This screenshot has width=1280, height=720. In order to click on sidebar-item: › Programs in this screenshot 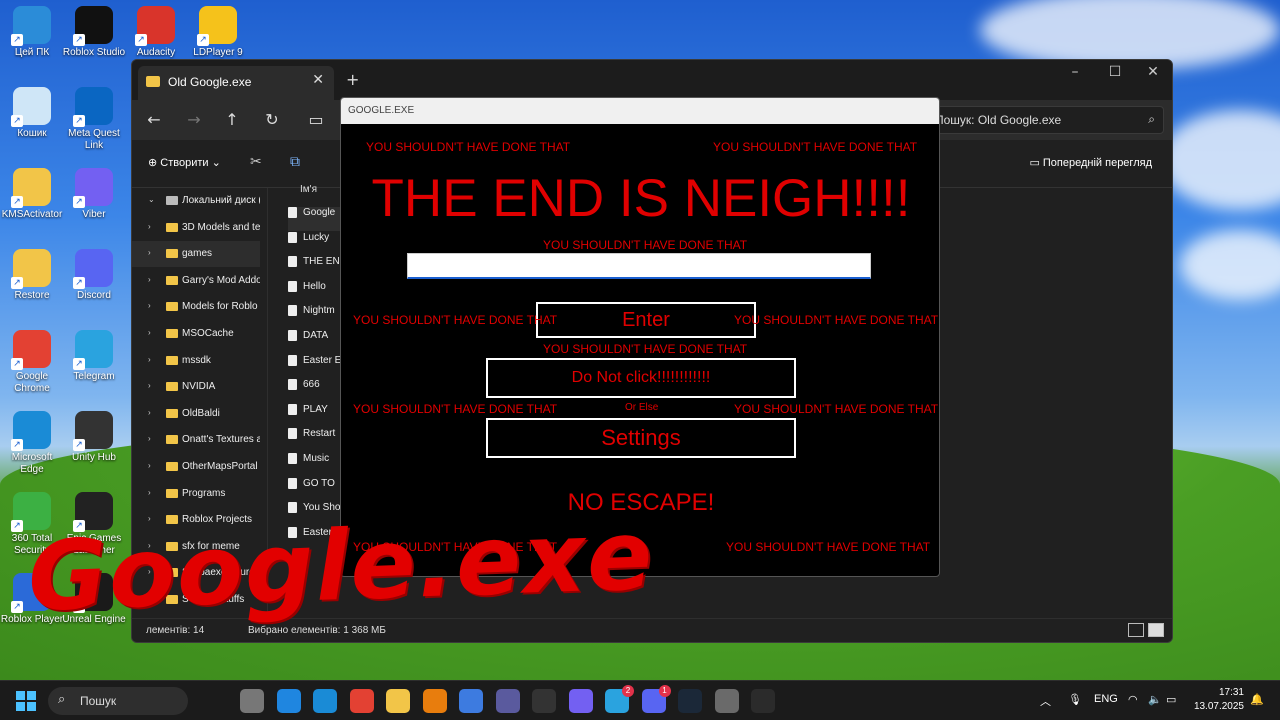, I will do `click(196, 494)`.